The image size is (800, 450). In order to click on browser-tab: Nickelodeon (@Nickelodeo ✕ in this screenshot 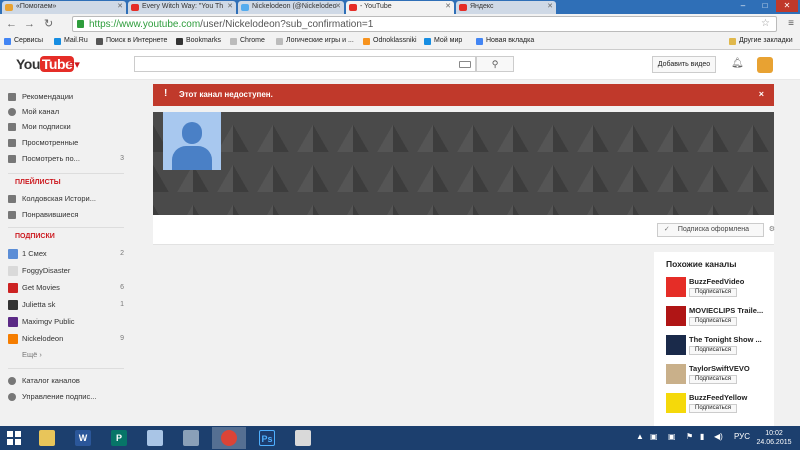, I will do `click(291, 7)`.